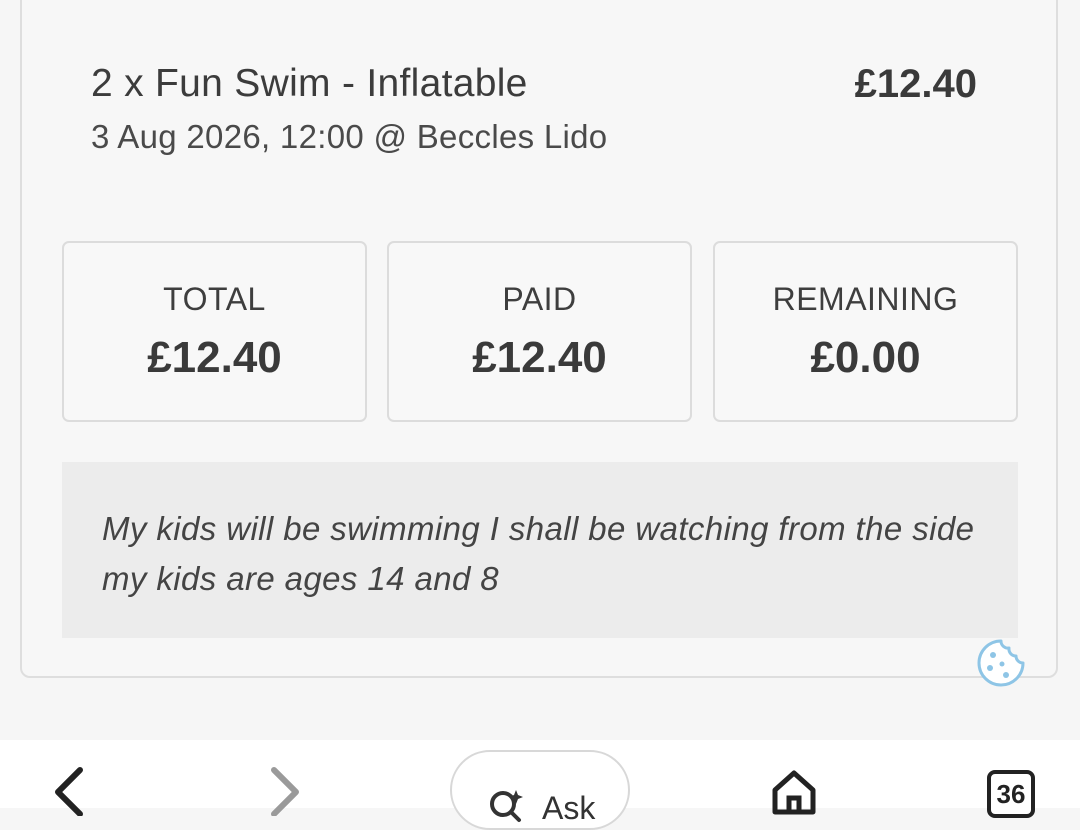 The image size is (1080, 830). What do you see at coordinates (286, 793) in the screenshot?
I see `forward-arrow-icon` at bounding box center [286, 793].